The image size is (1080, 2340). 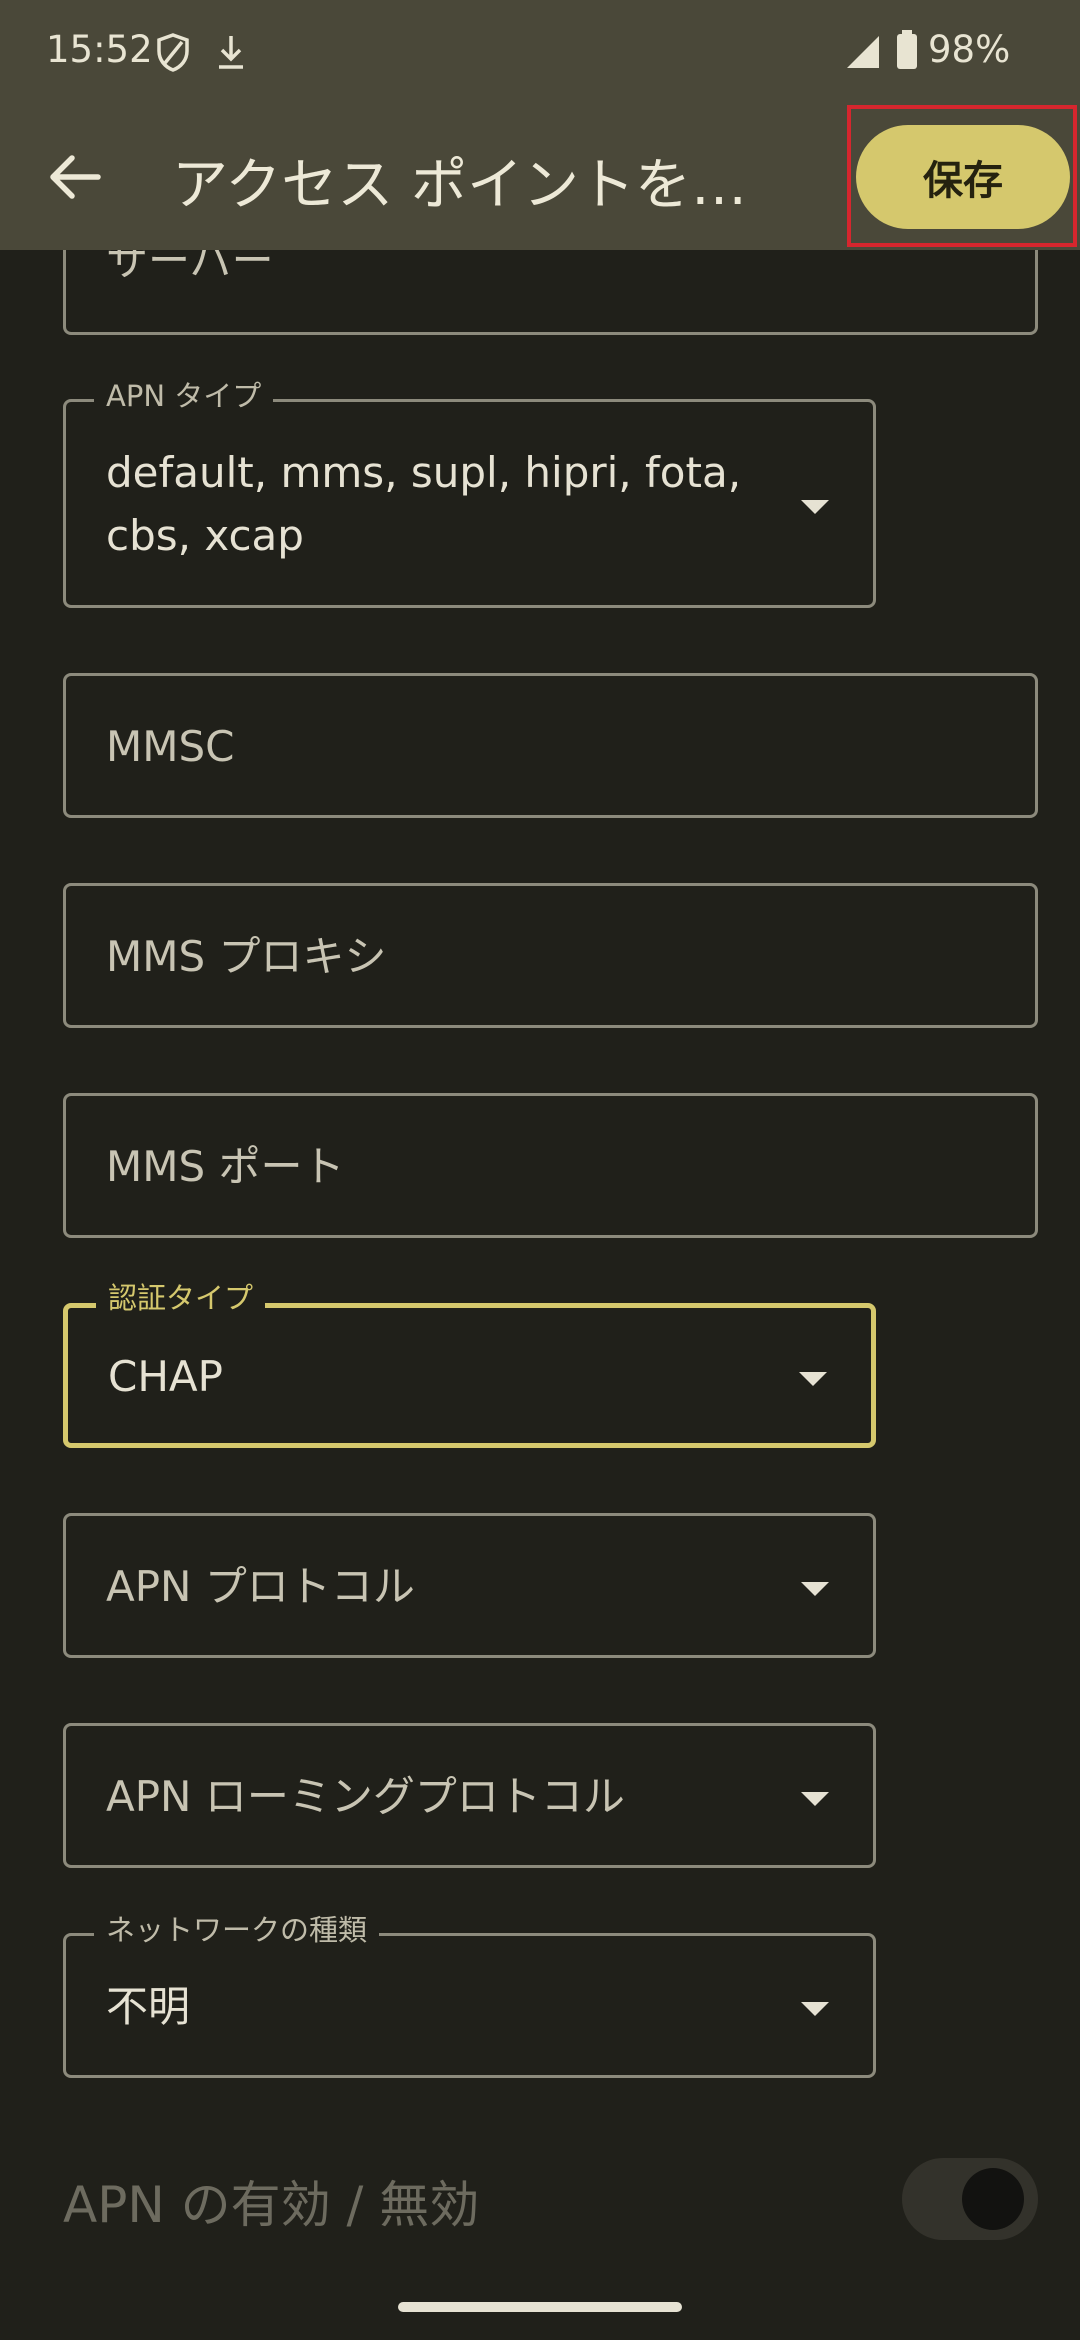 I want to click on status-bar: 15:52 98%, so click(x=540, y=51).